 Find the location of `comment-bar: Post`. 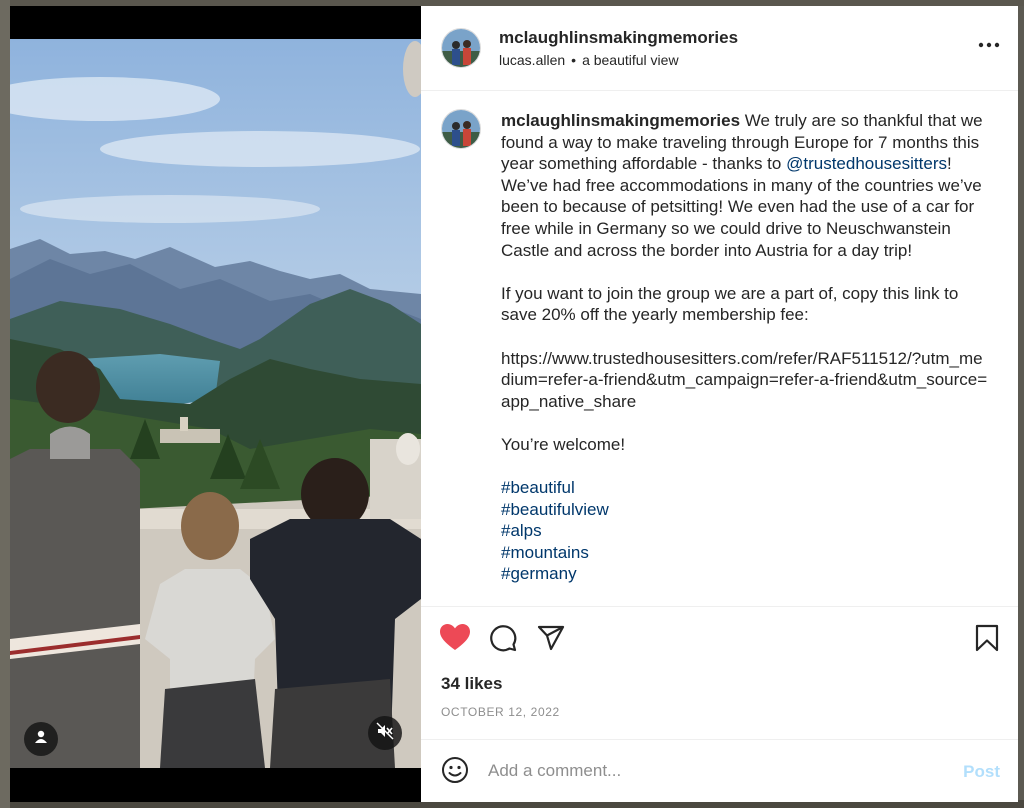

comment-bar: Post is located at coordinates (719, 770).